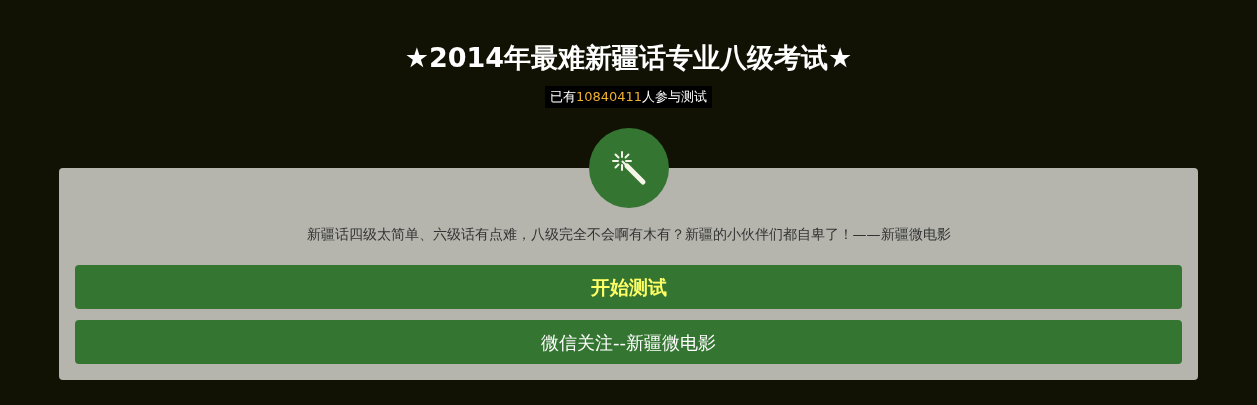 This screenshot has width=1257, height=405. Describe the element at coordinates (628, 342) in the screenshot. I see `follow-button: 微信关注--新疆微电影` at that location.